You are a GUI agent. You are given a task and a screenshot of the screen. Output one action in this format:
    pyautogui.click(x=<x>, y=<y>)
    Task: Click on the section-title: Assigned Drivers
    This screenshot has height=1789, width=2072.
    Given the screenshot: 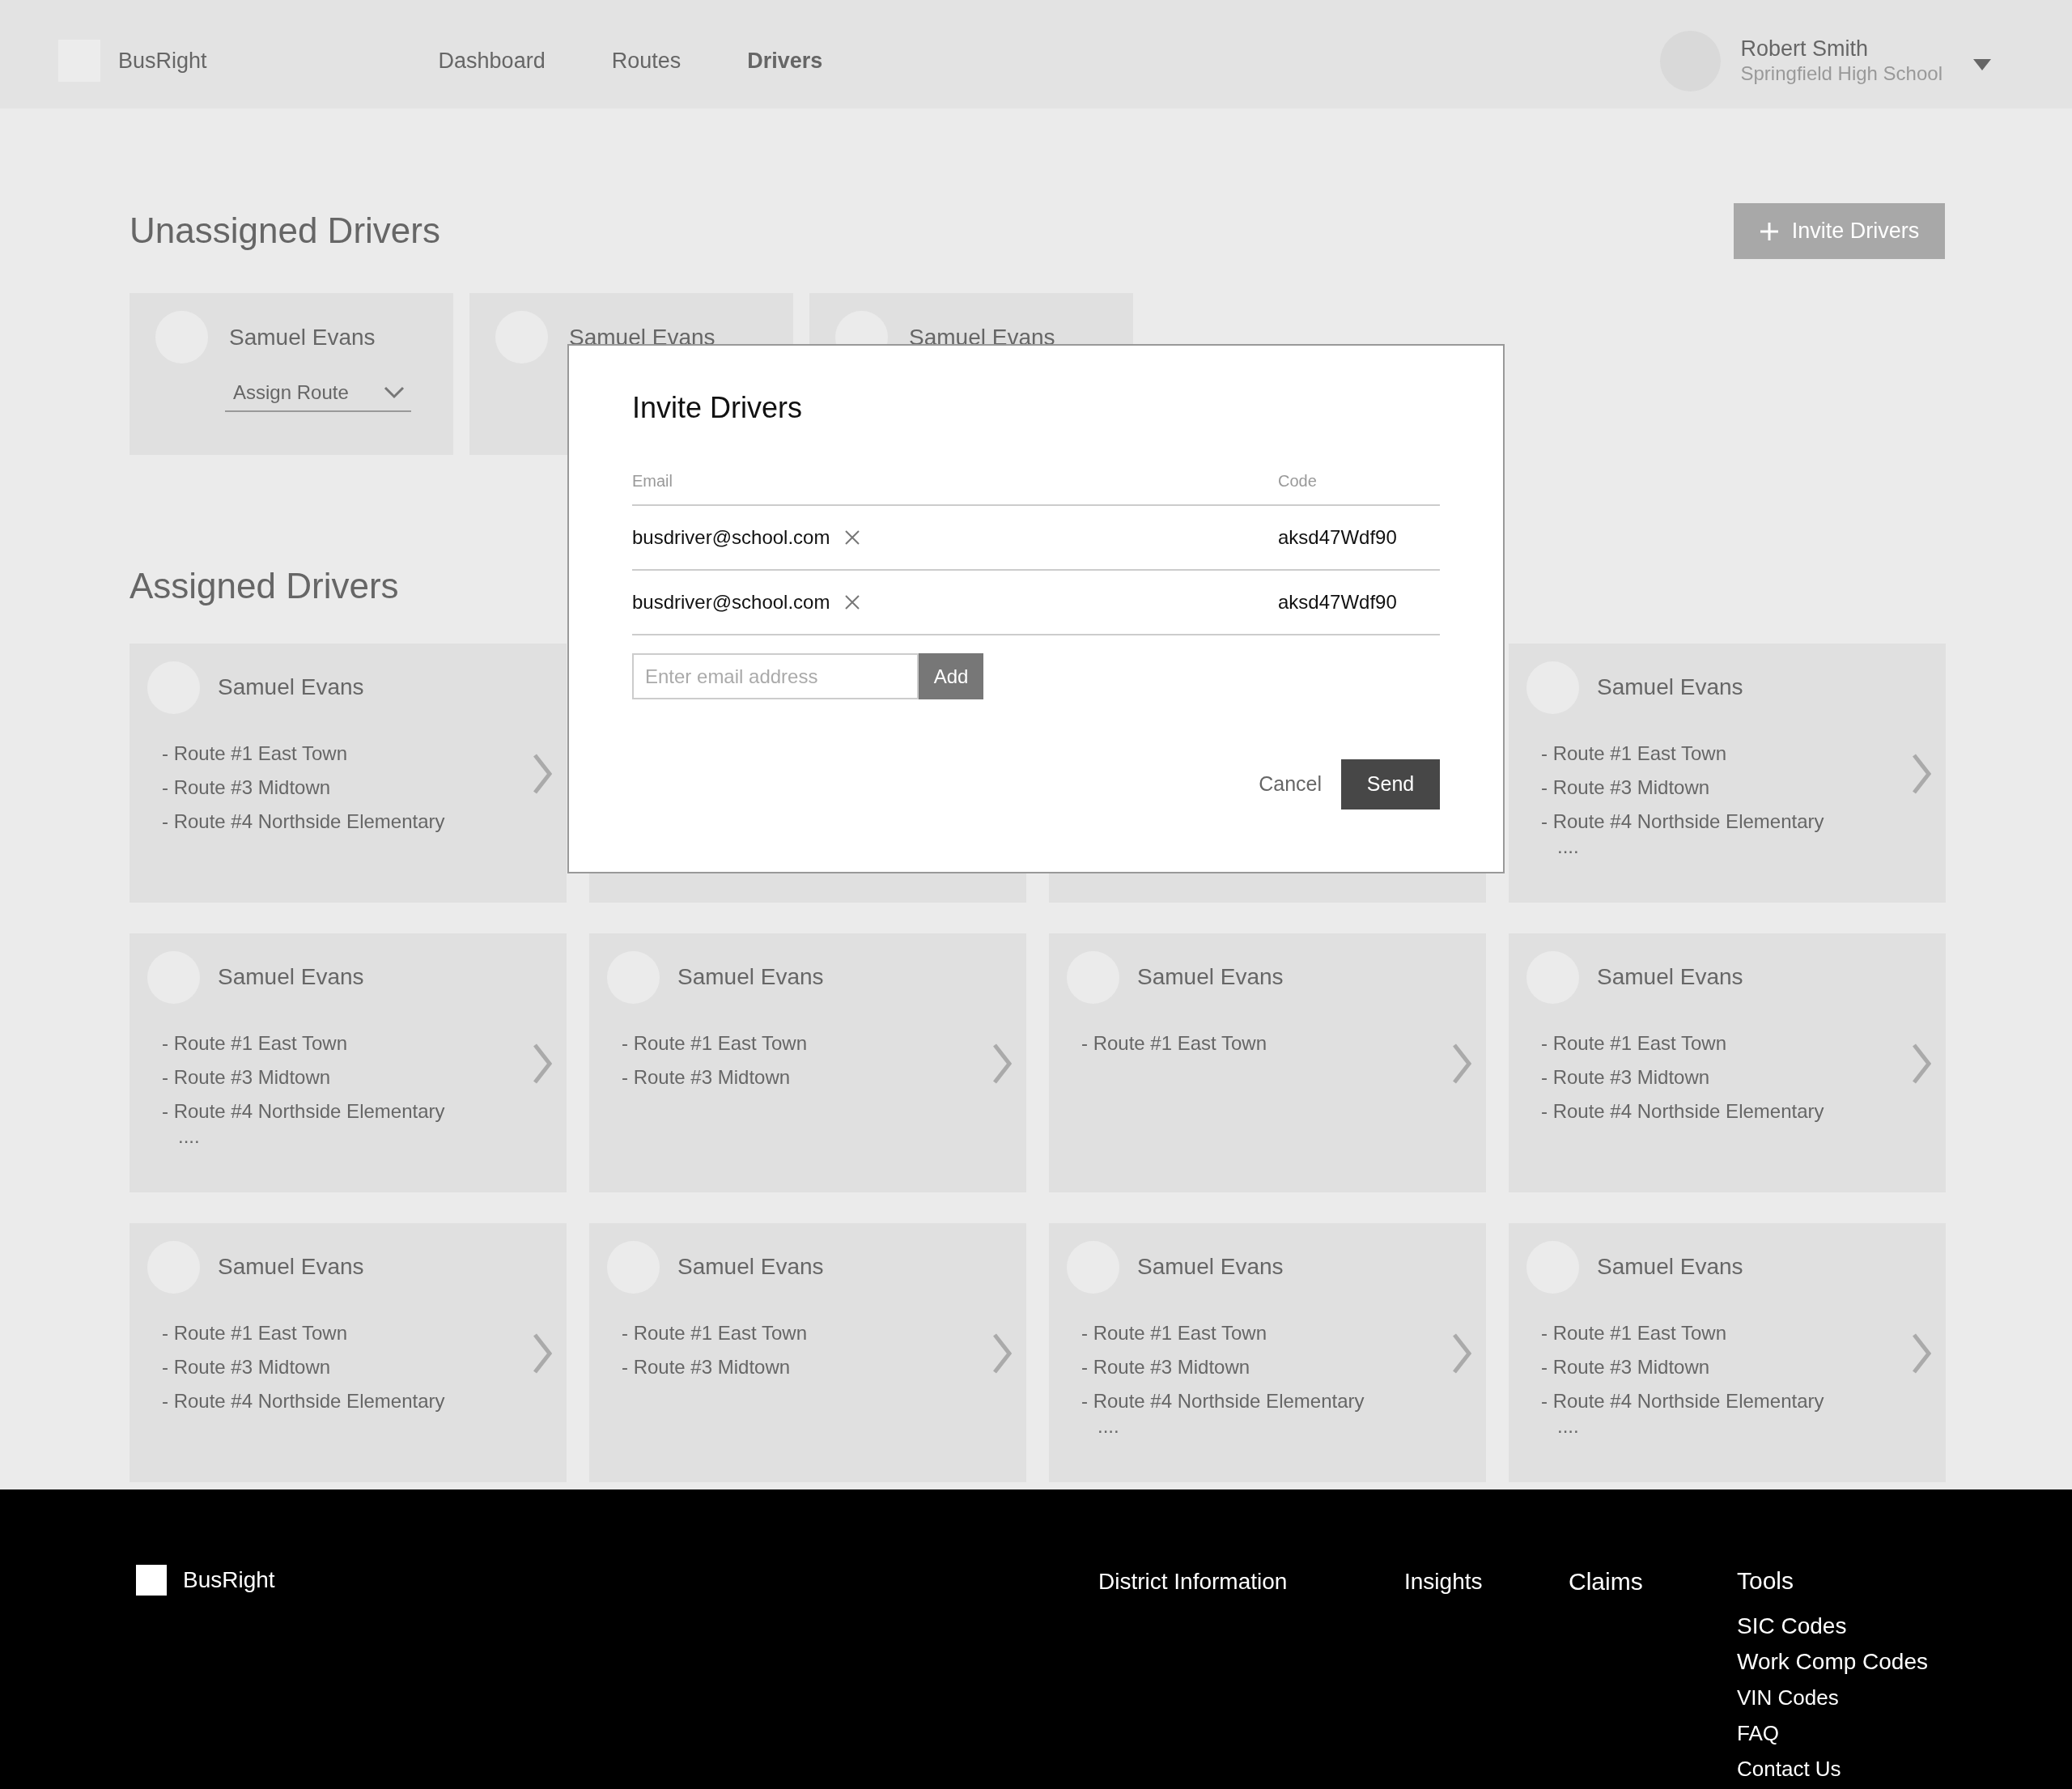 What is the action you would take?
    pyautogui.click(x=264, y=586)
    